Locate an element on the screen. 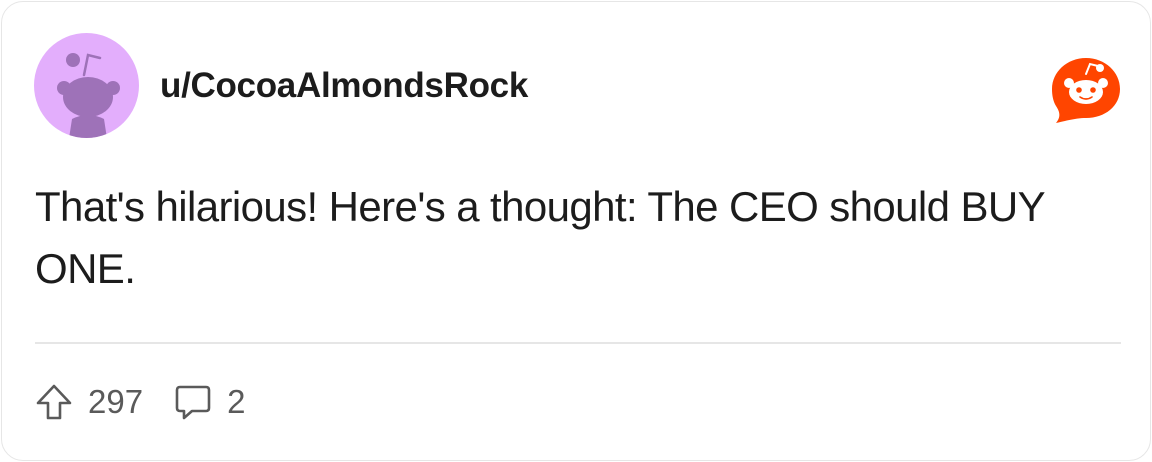  avatar is located at coordinates (86, 85).